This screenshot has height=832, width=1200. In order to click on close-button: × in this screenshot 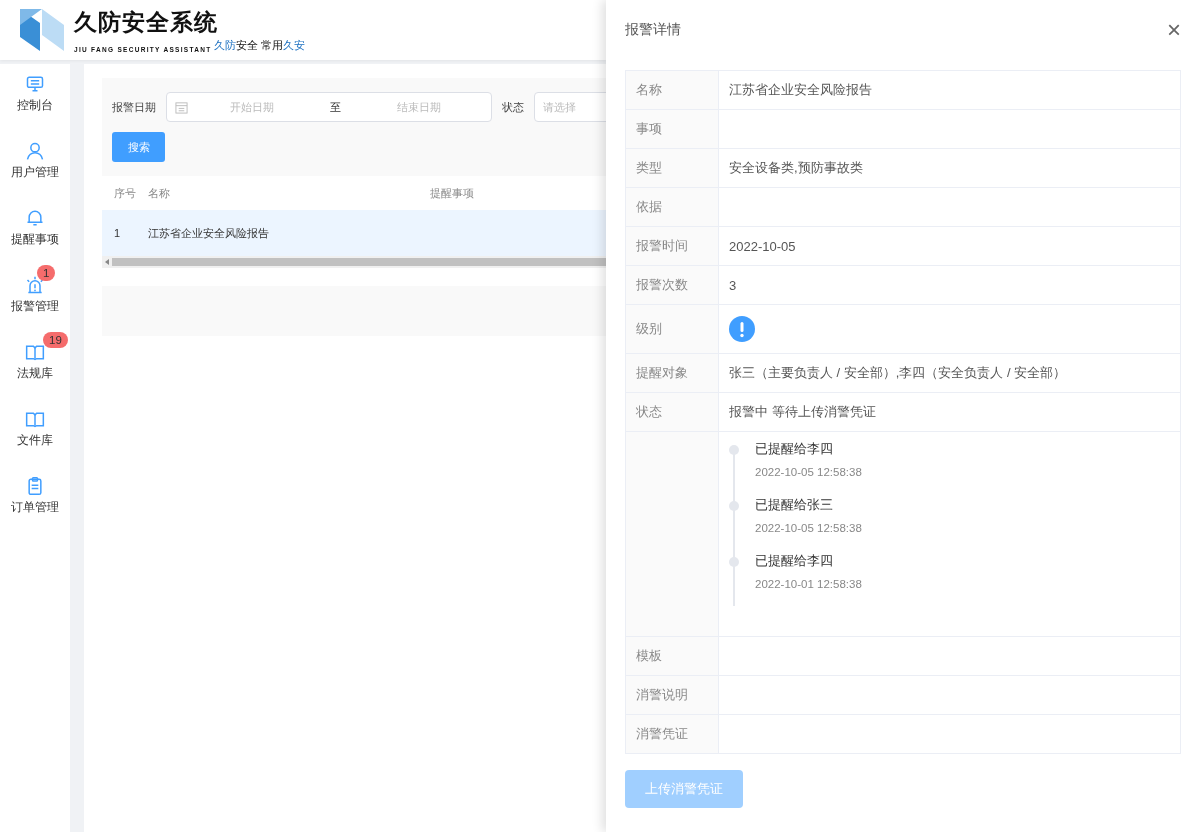, I will do `click(1174, 30)`.